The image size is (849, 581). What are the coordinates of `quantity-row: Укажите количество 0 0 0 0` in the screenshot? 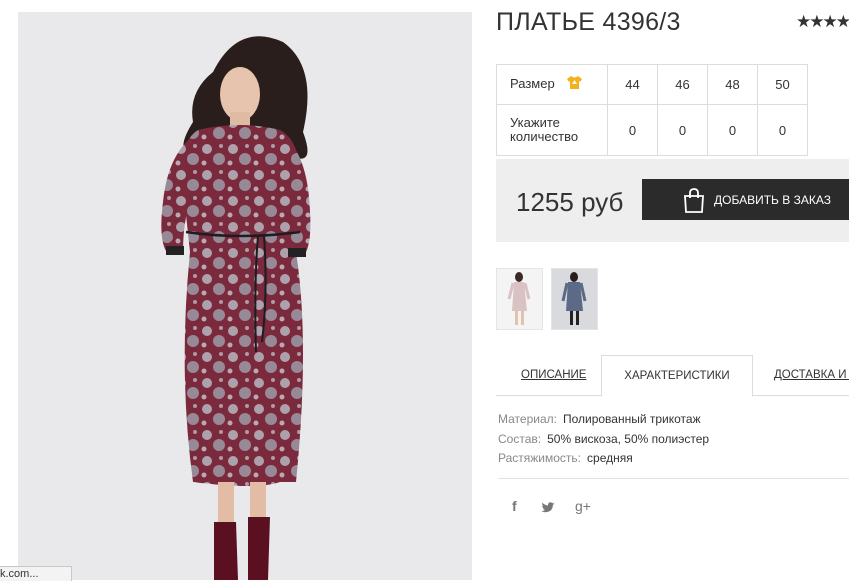 It's located at (652, 130).